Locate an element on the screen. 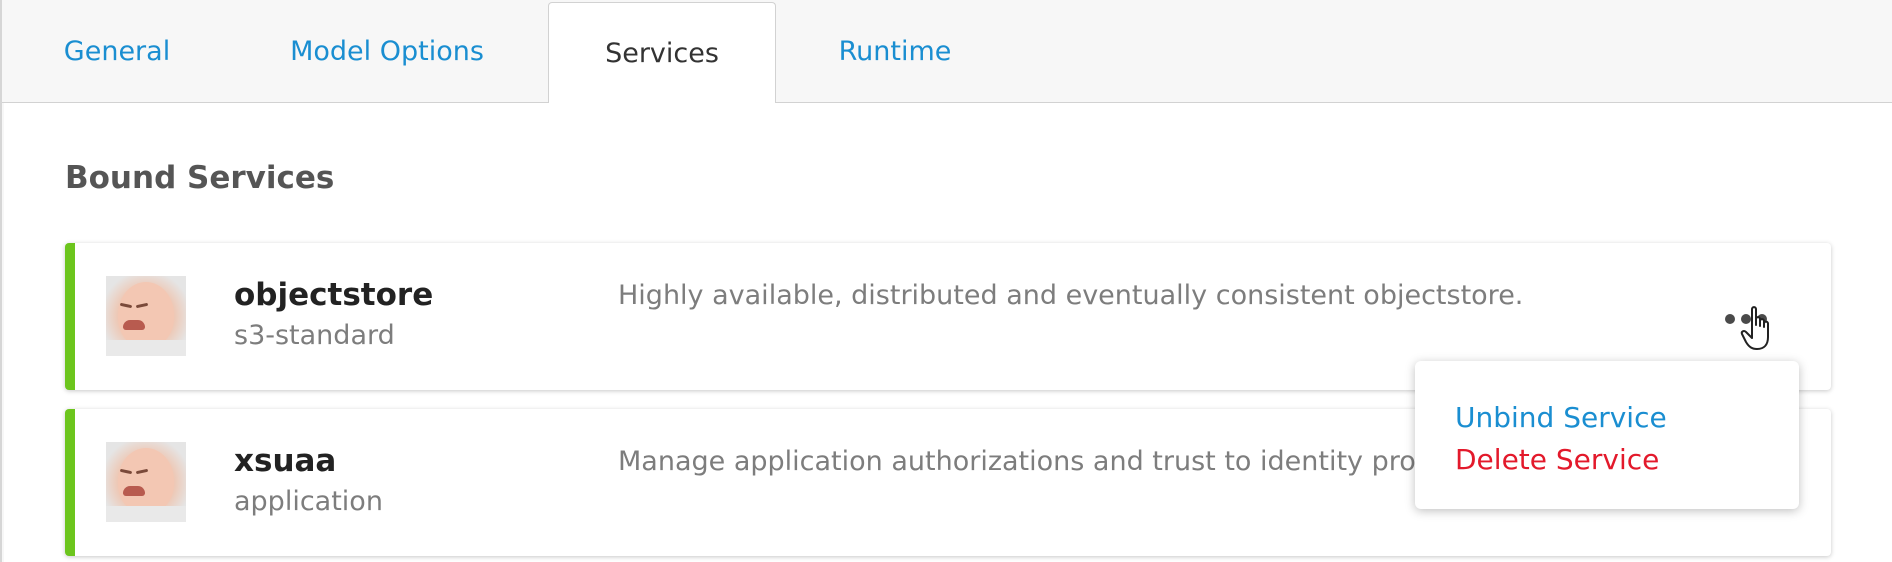 This screenshot has height=562, width=1892. section-title: Bound Services is located at coordinates (200, 178).